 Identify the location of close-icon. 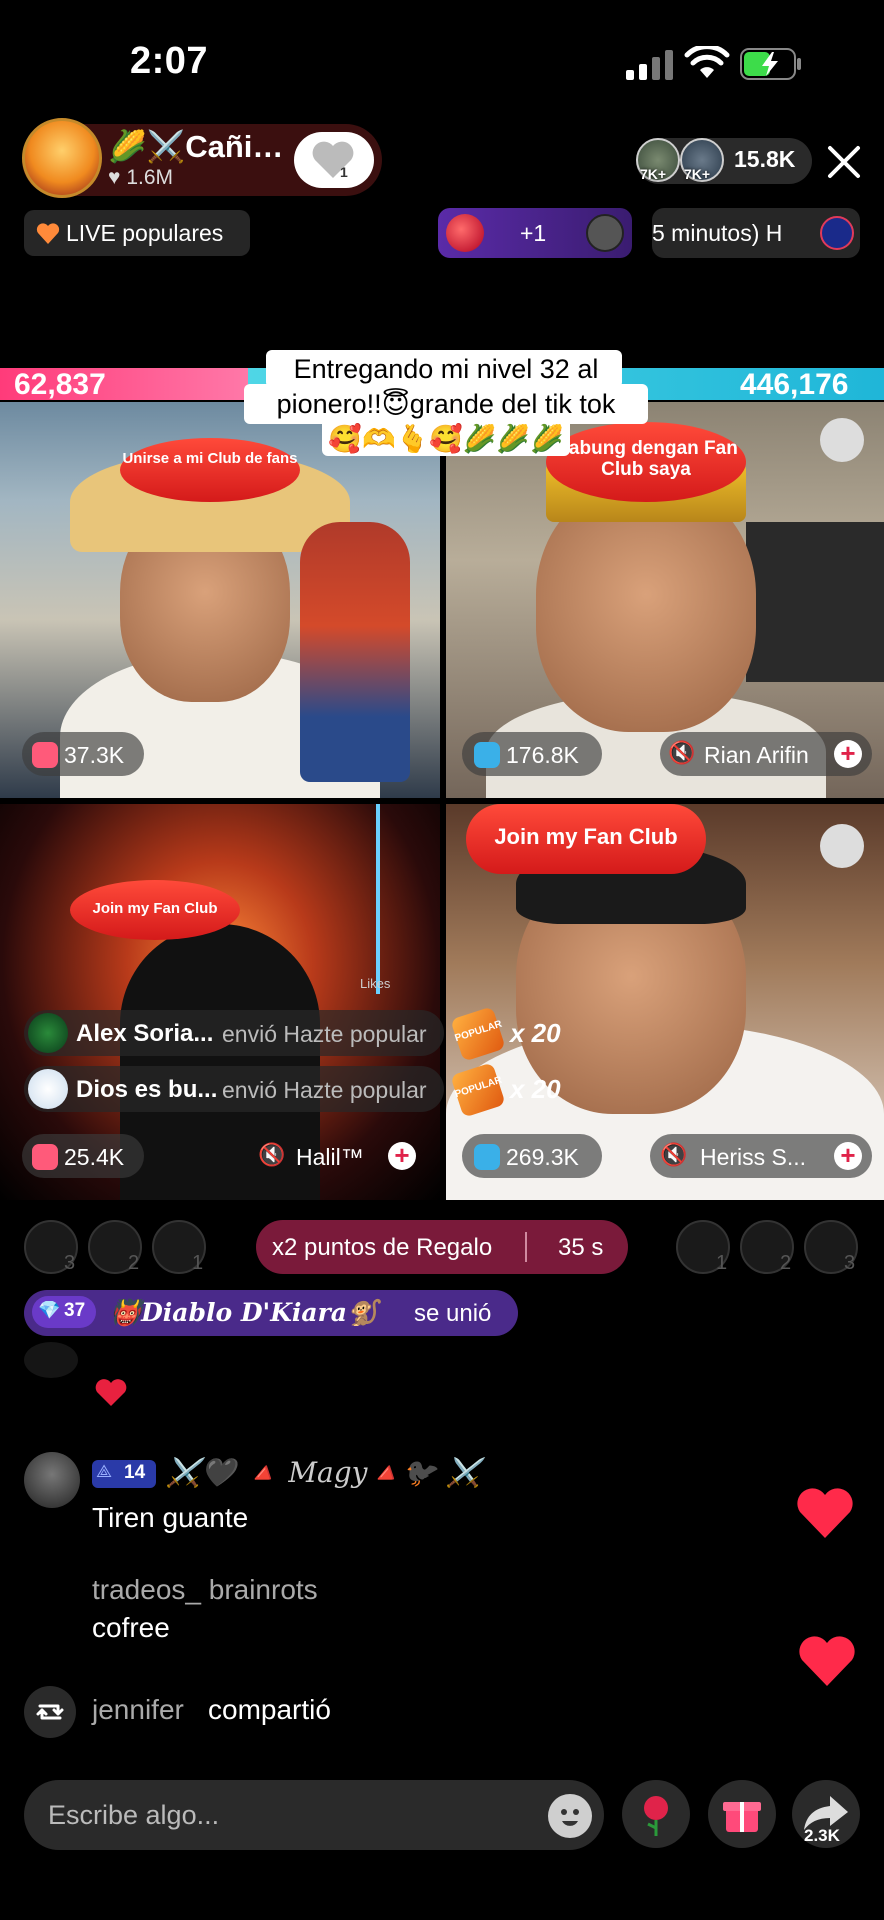
(844, 162).